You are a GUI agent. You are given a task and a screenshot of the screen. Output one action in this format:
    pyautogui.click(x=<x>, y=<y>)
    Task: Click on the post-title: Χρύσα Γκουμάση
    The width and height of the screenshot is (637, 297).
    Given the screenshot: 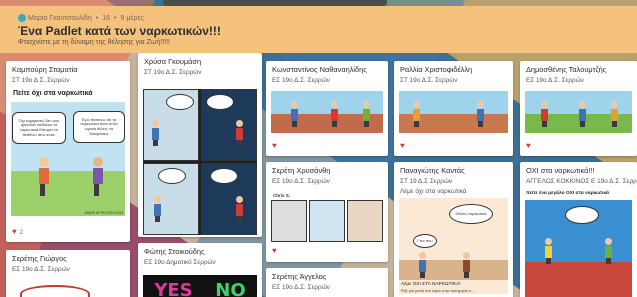 What is the action you would take?
    pyautogui.click(x=173, y=61)
    